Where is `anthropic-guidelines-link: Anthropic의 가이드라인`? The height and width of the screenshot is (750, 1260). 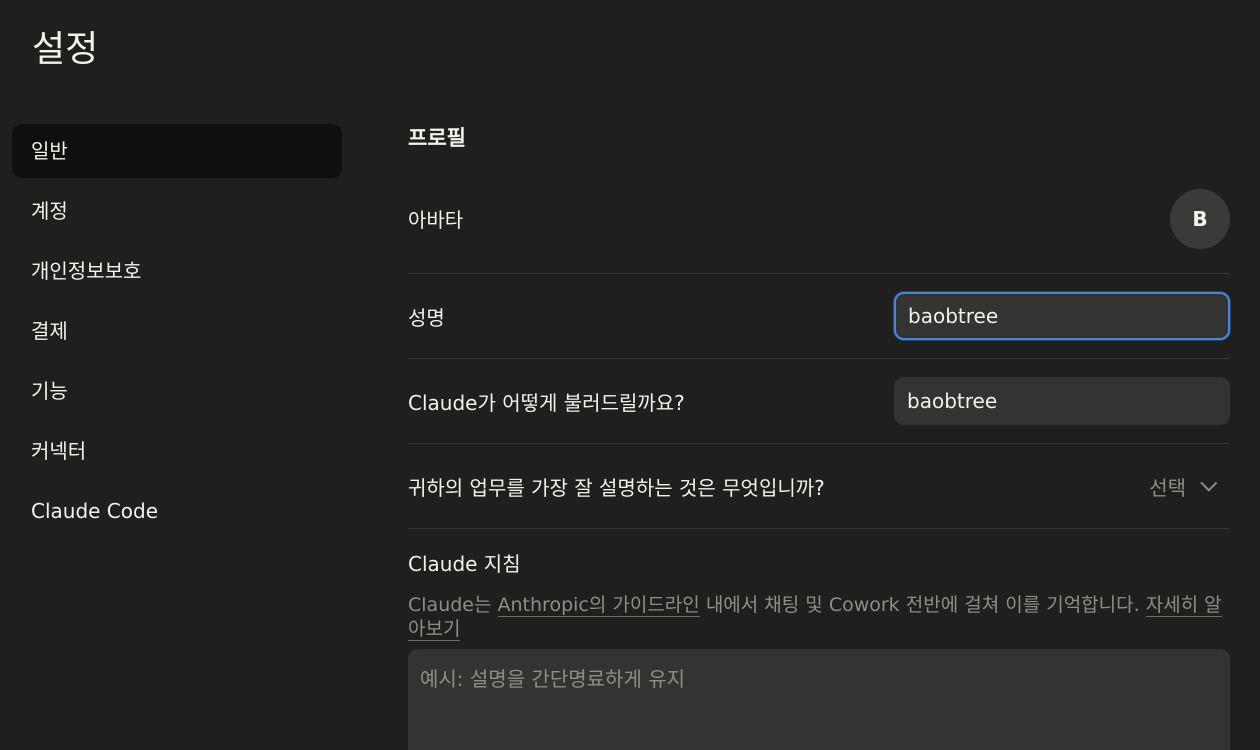
anthropic-guidelines-link: Anthropic의 가이드라인 is located at coordinates (598, 605).